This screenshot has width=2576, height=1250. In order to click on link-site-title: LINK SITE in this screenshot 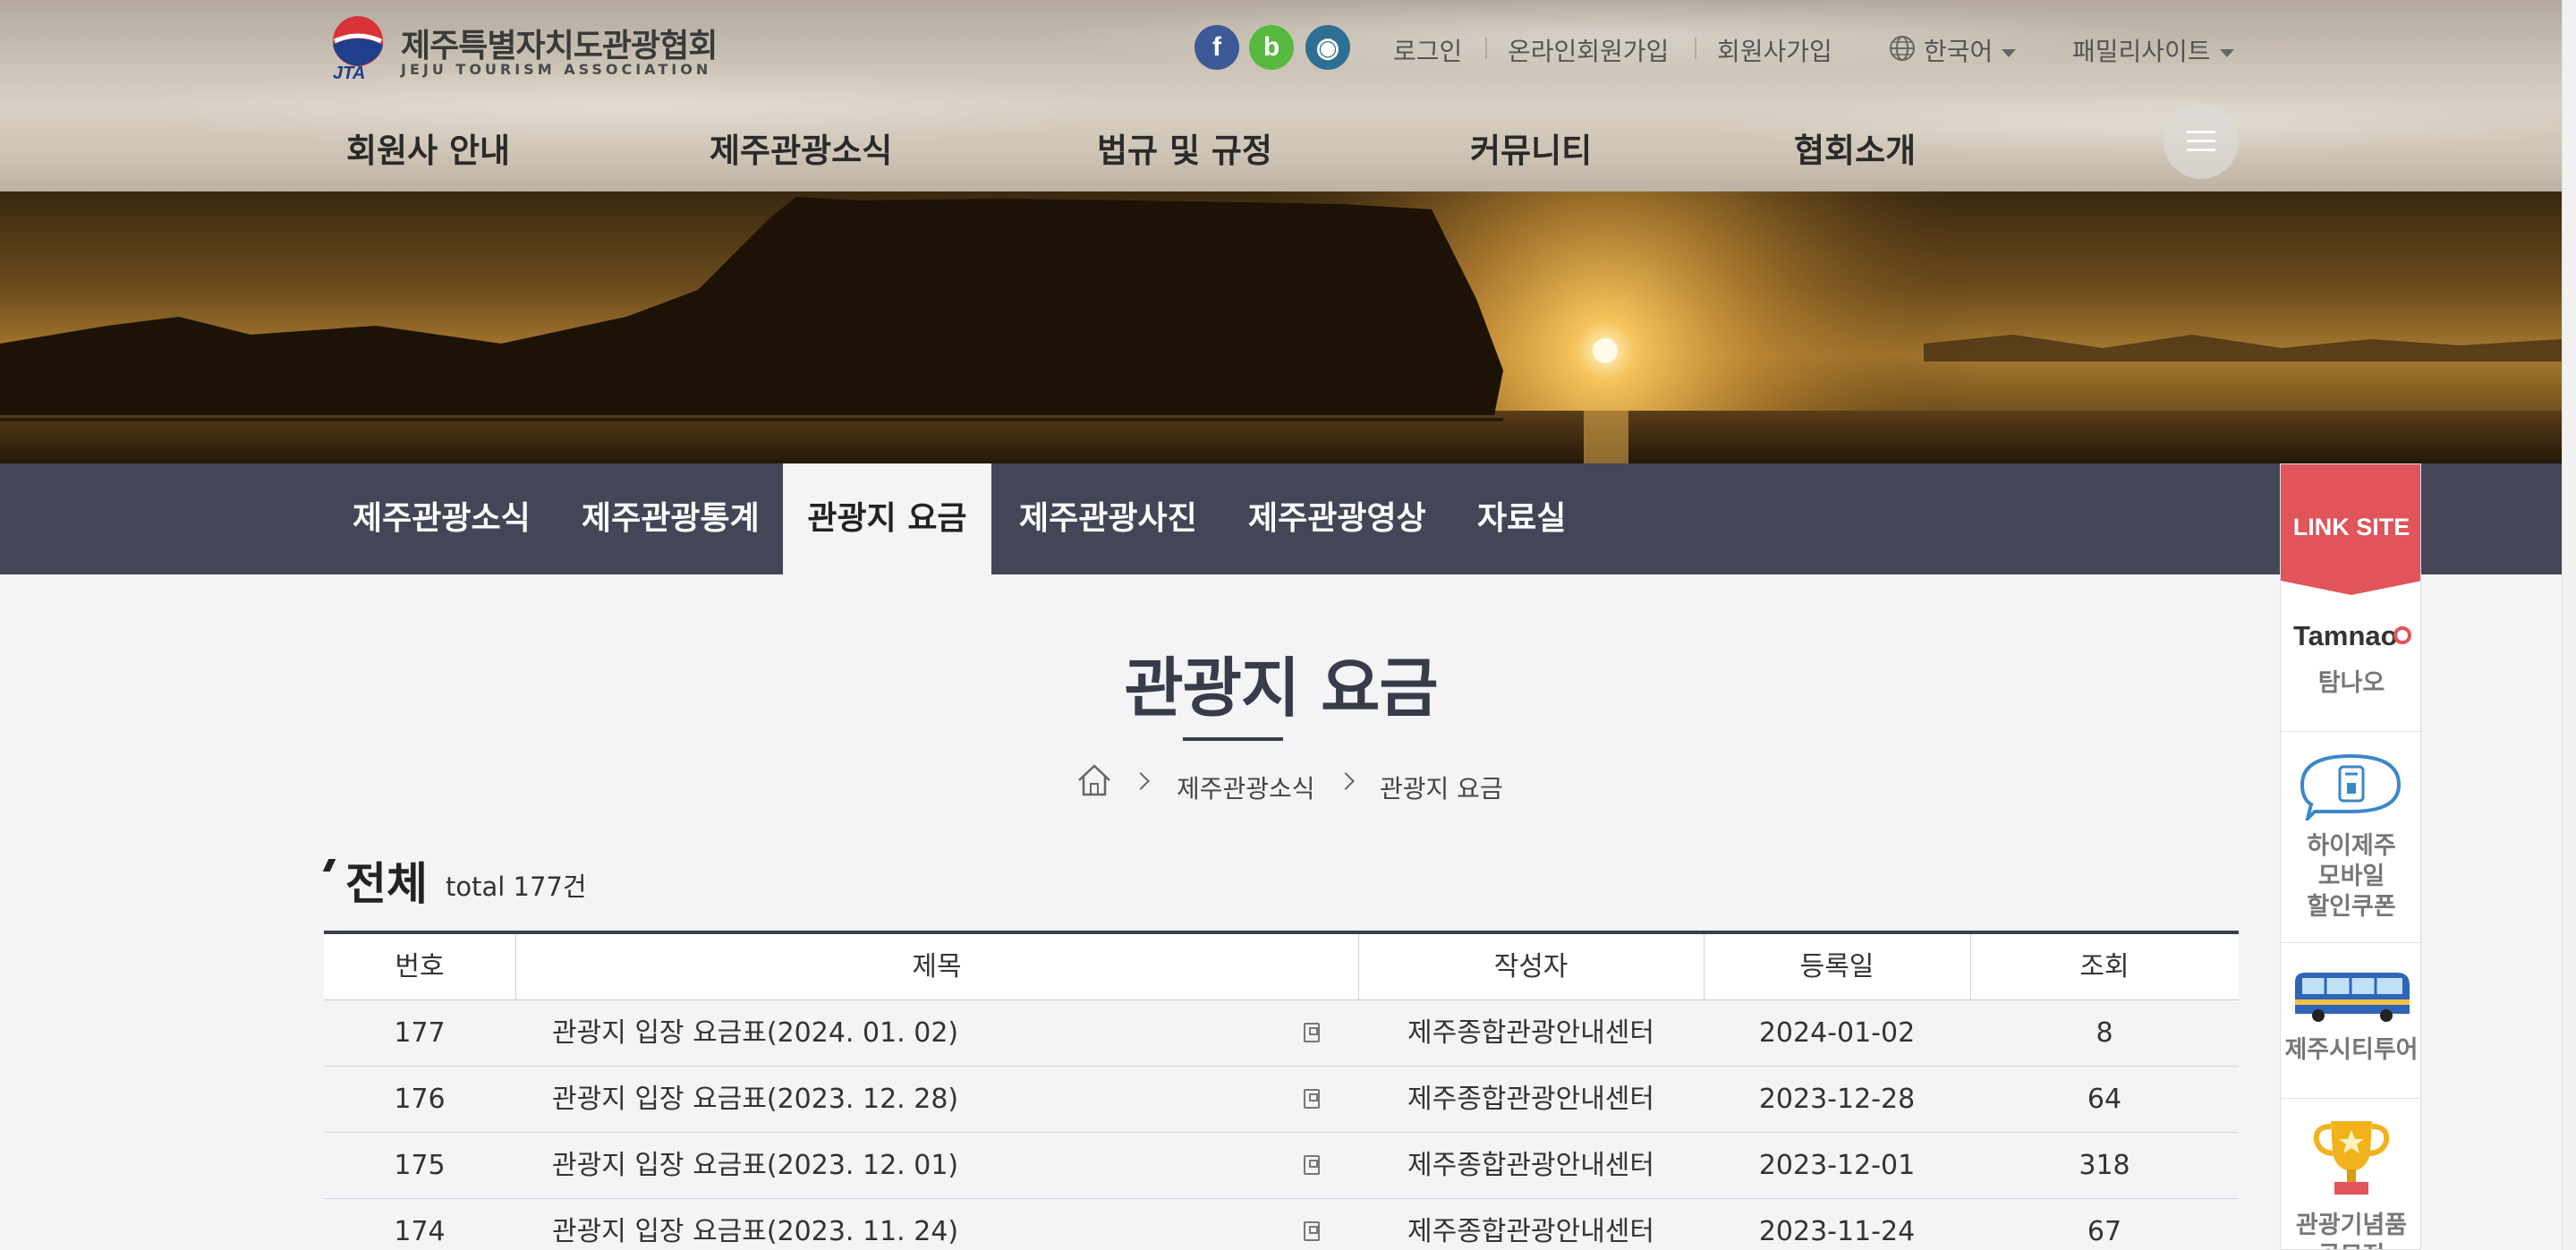, I will do `click(2350, 522)`.